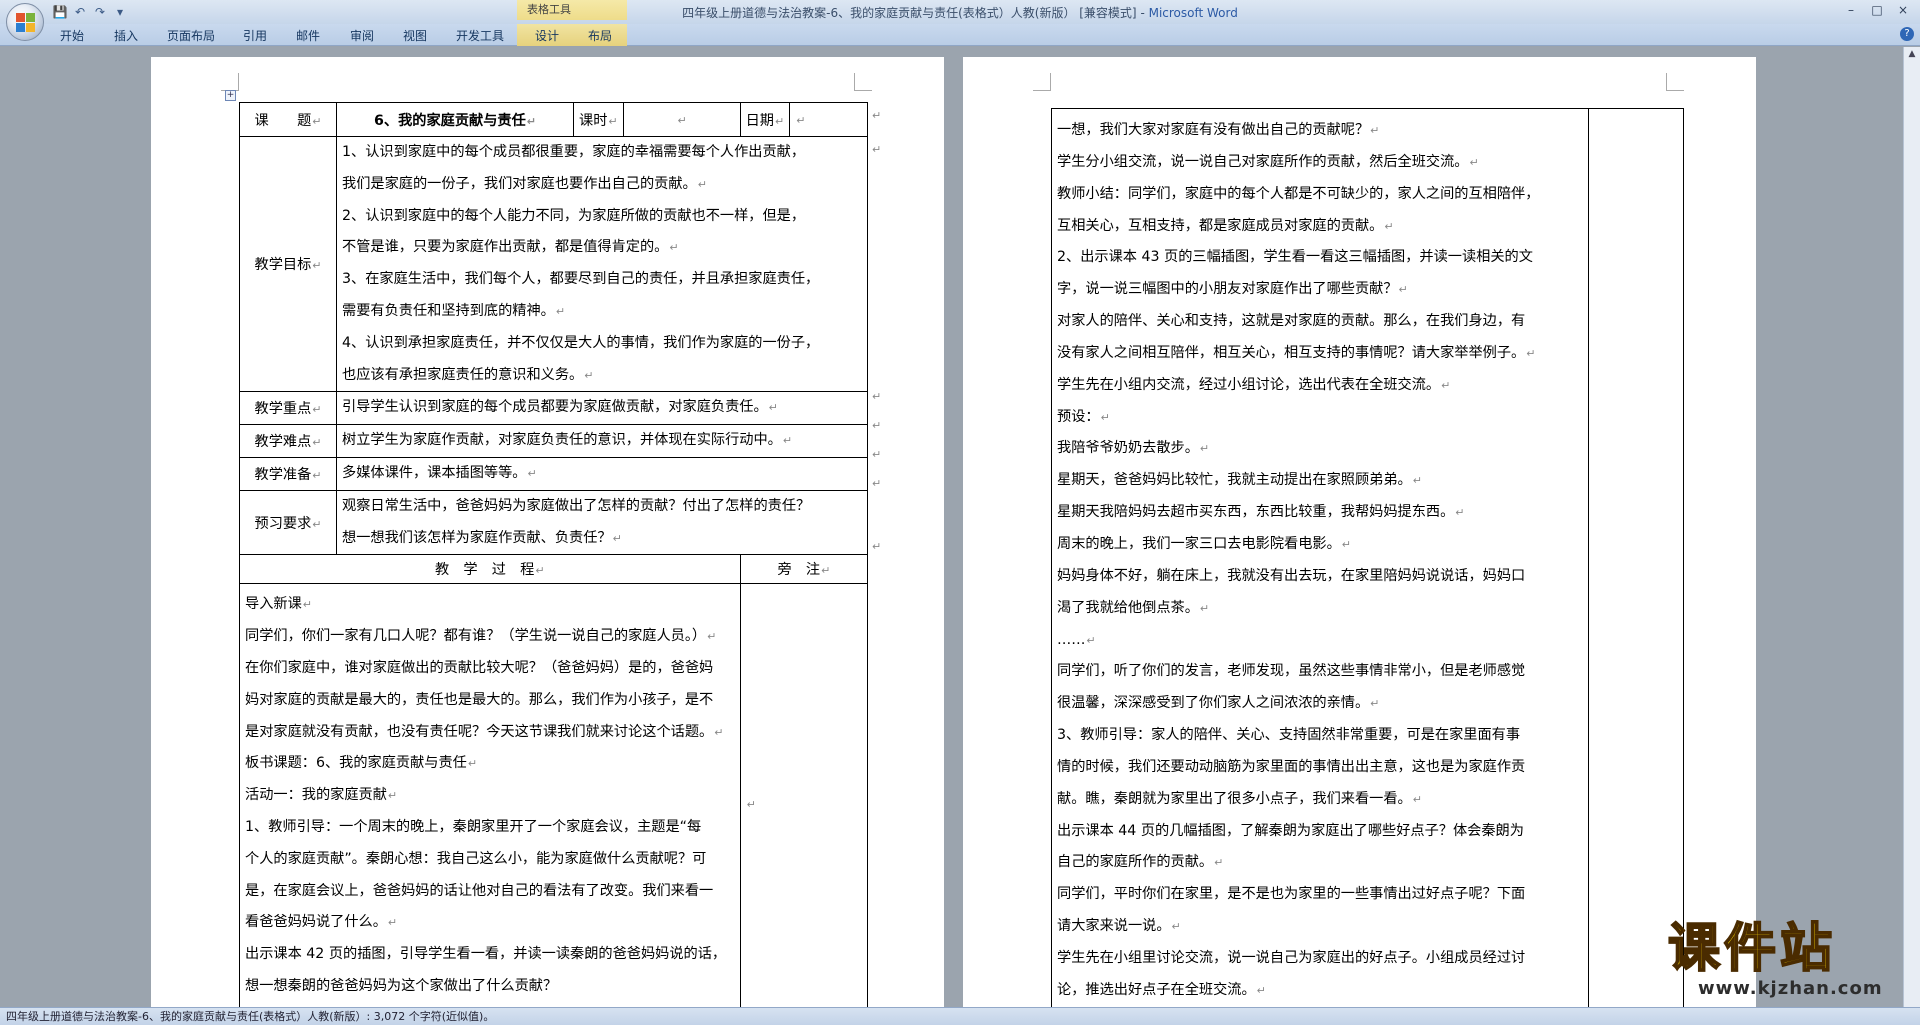 Image resolution: width=1920 pixels, height=1025 pixels. I want to click on difficult-text: 树立学生为家庭作贡献，对家庭负责任的意识，并体现在实际行动中。, so click(562, 440).